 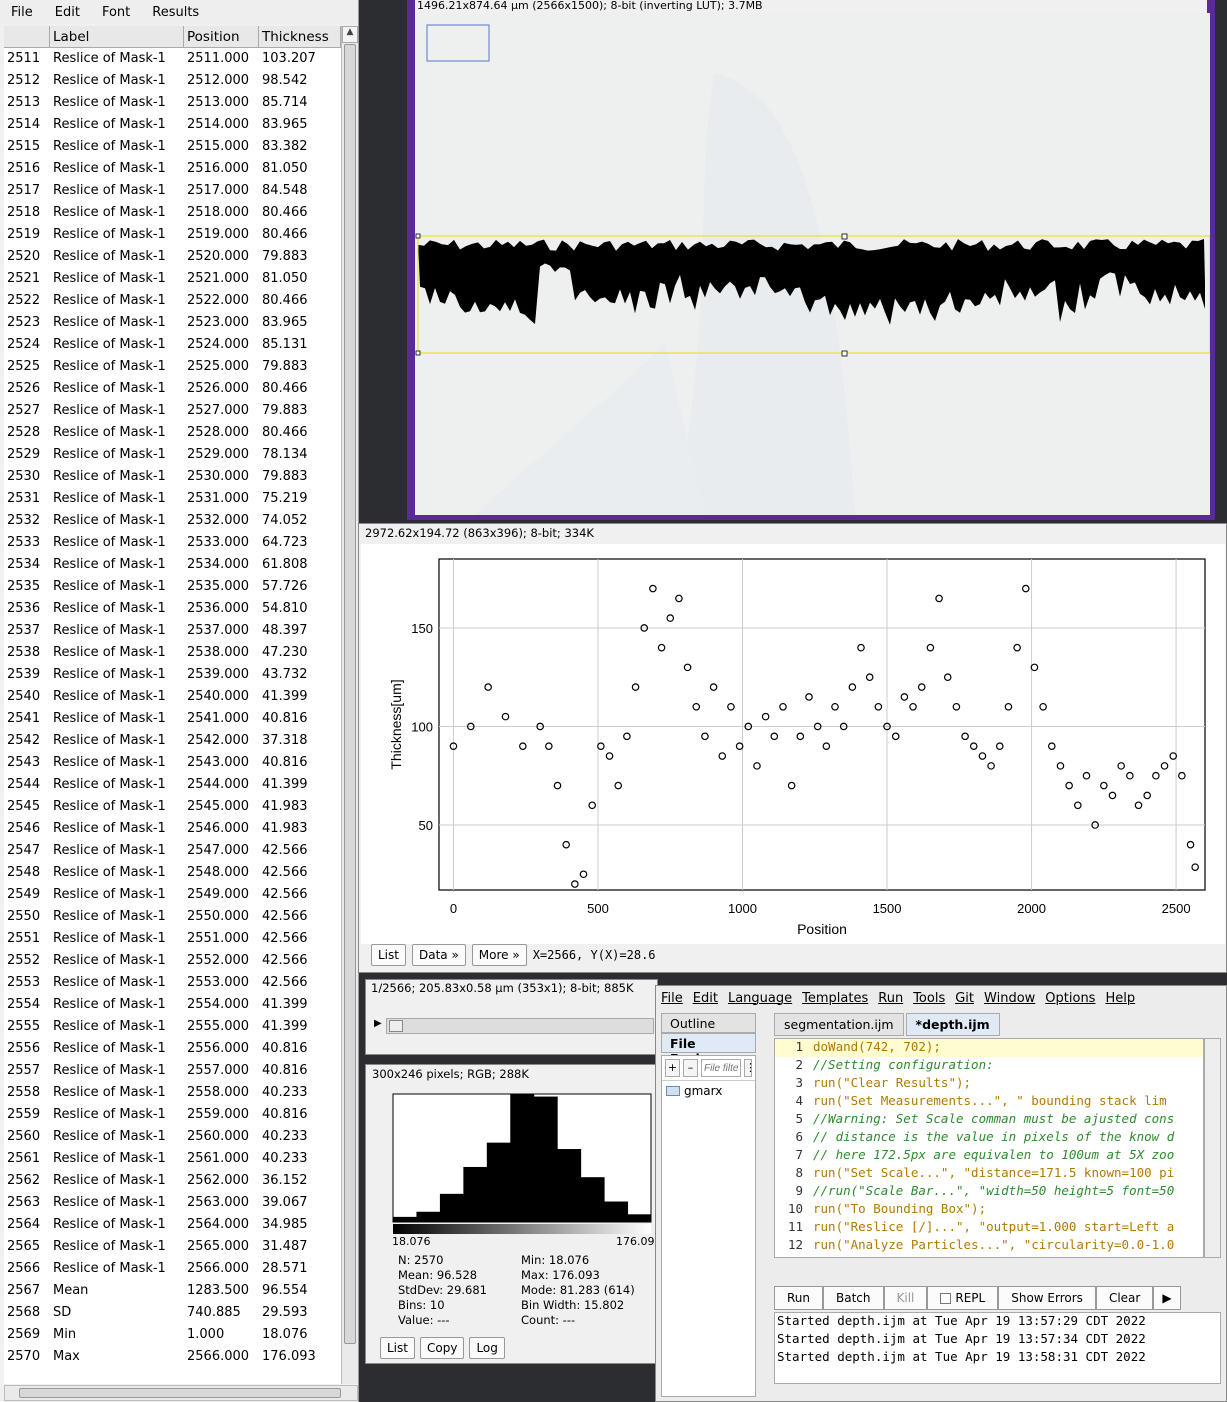 I want to click on repl-toggle: REPL, so click(x=963, y=1298).